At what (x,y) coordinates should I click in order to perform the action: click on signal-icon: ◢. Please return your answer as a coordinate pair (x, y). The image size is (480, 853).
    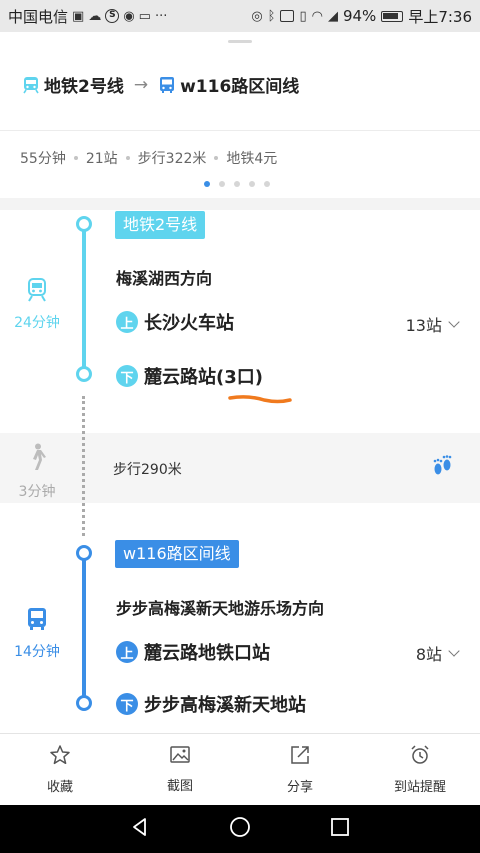
    Looking at the image, I should click on (332, 16).